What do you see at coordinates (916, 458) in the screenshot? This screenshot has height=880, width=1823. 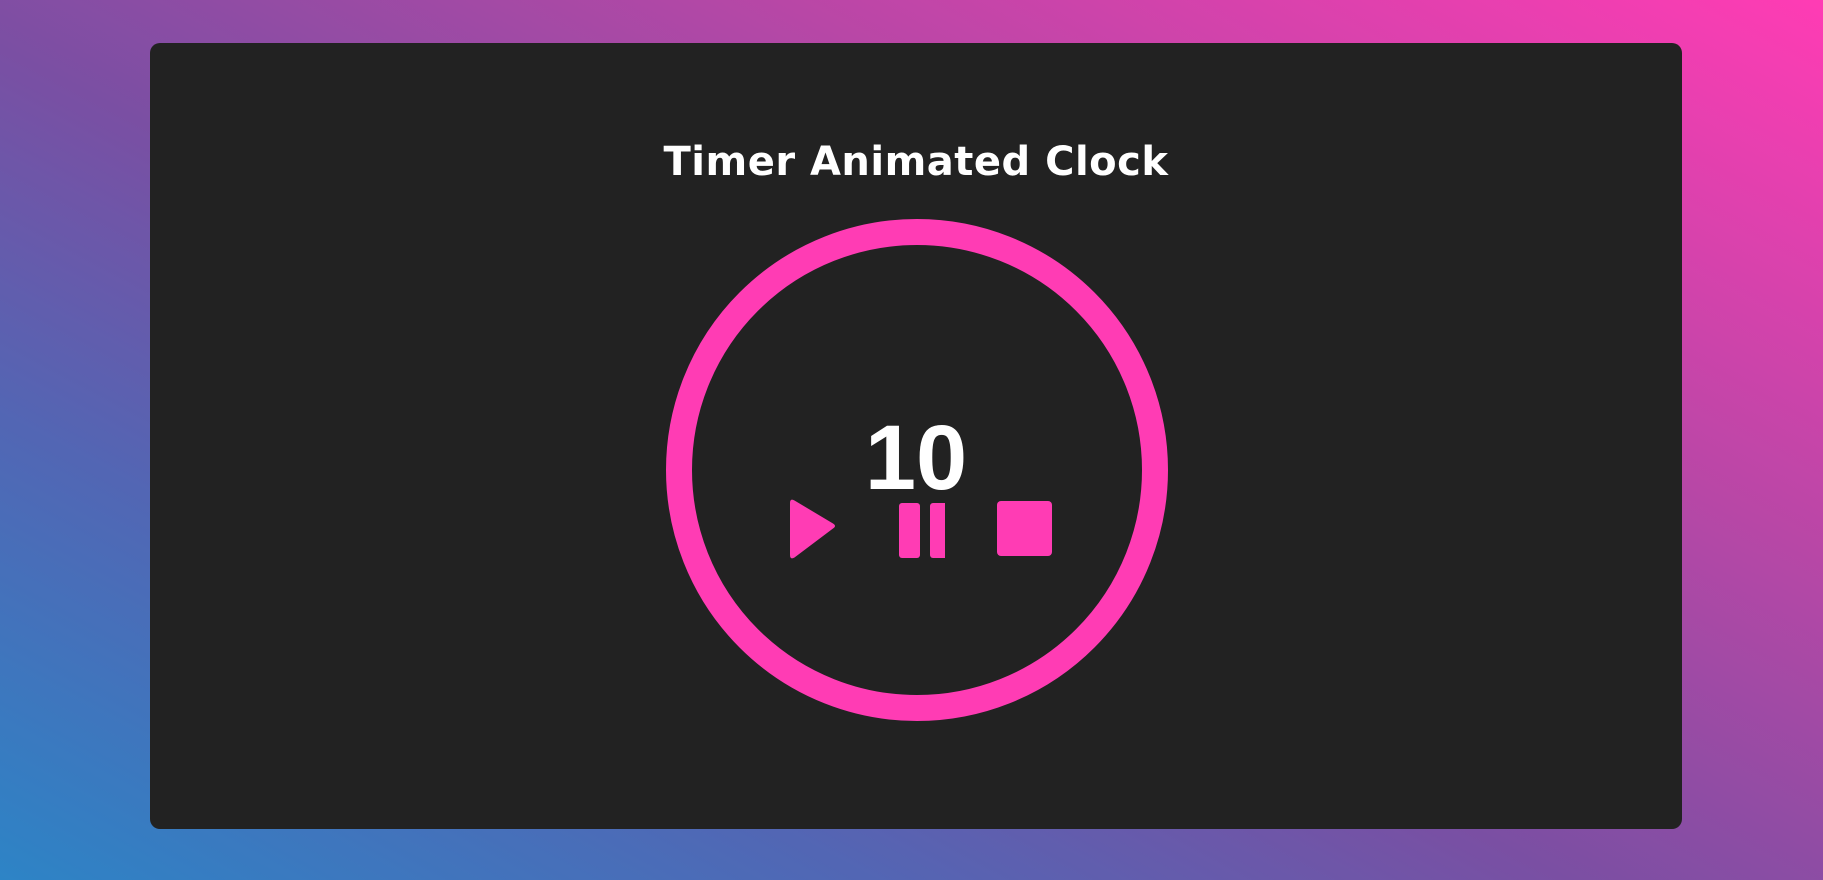 I see `timer-display: 10` at bounding box center [916, 458].